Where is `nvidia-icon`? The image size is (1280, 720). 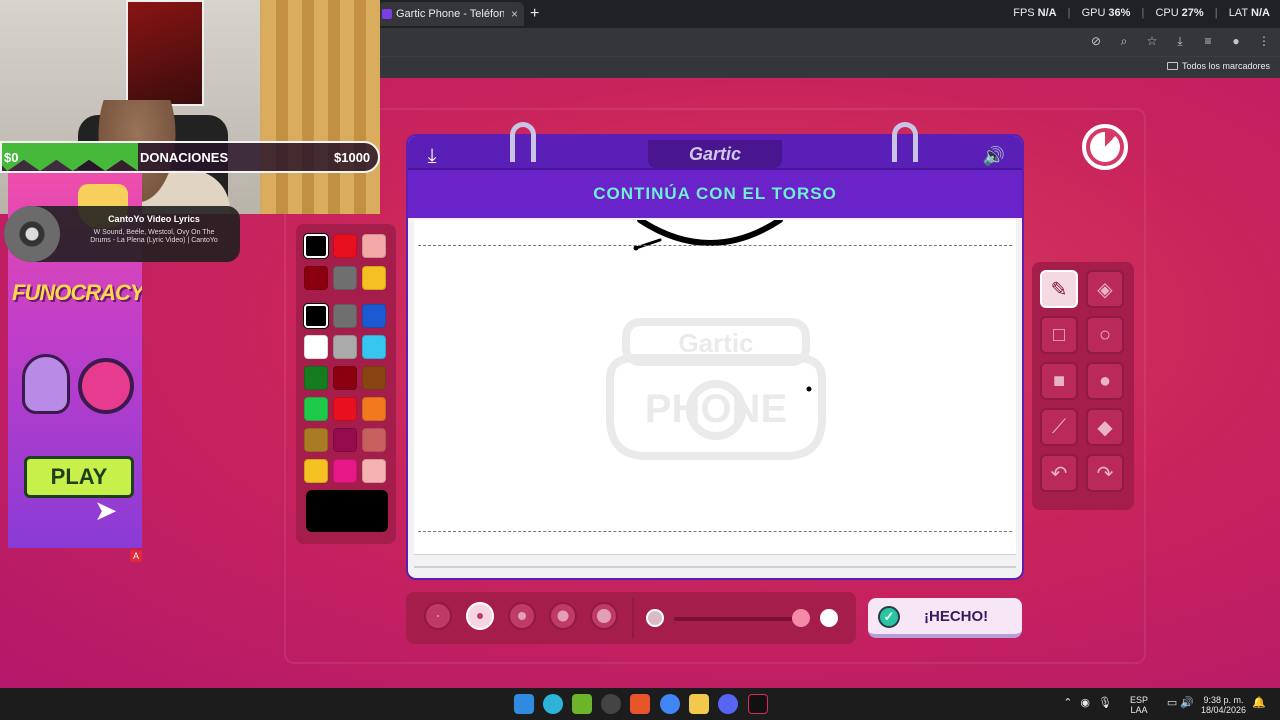 nvidia-icon is located at coordinates (582, 704).